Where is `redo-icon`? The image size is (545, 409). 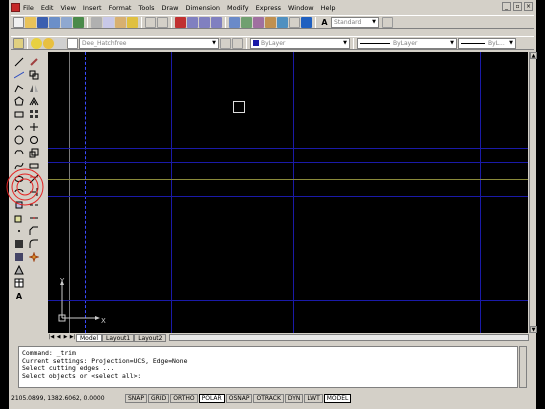 redo-icon is located at coordinates (162, 22).